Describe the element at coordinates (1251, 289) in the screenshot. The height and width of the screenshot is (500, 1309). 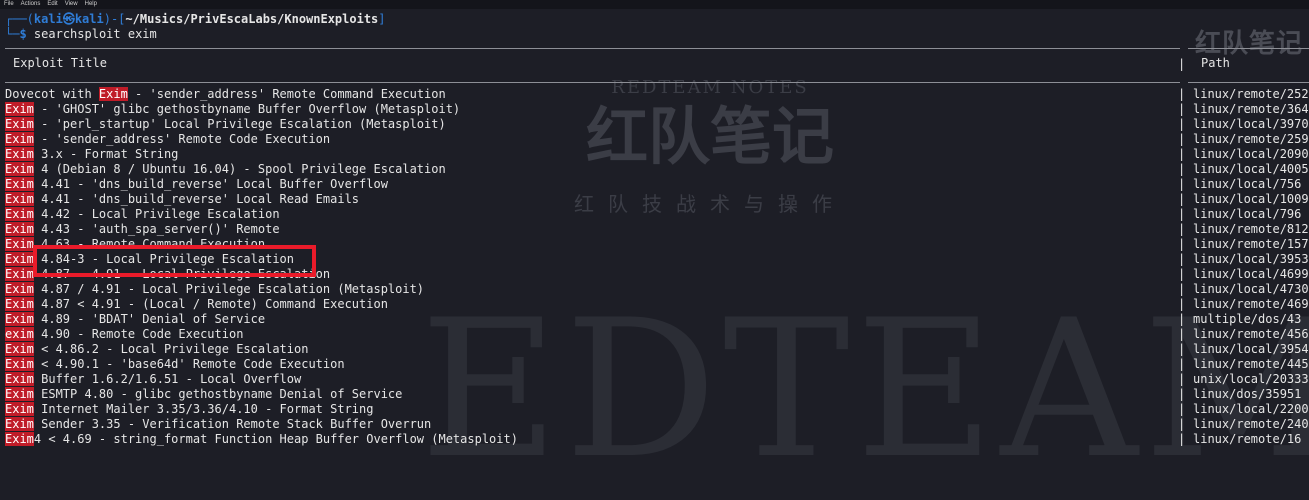
I see `exploit-path: linux/local/4730` at that location.